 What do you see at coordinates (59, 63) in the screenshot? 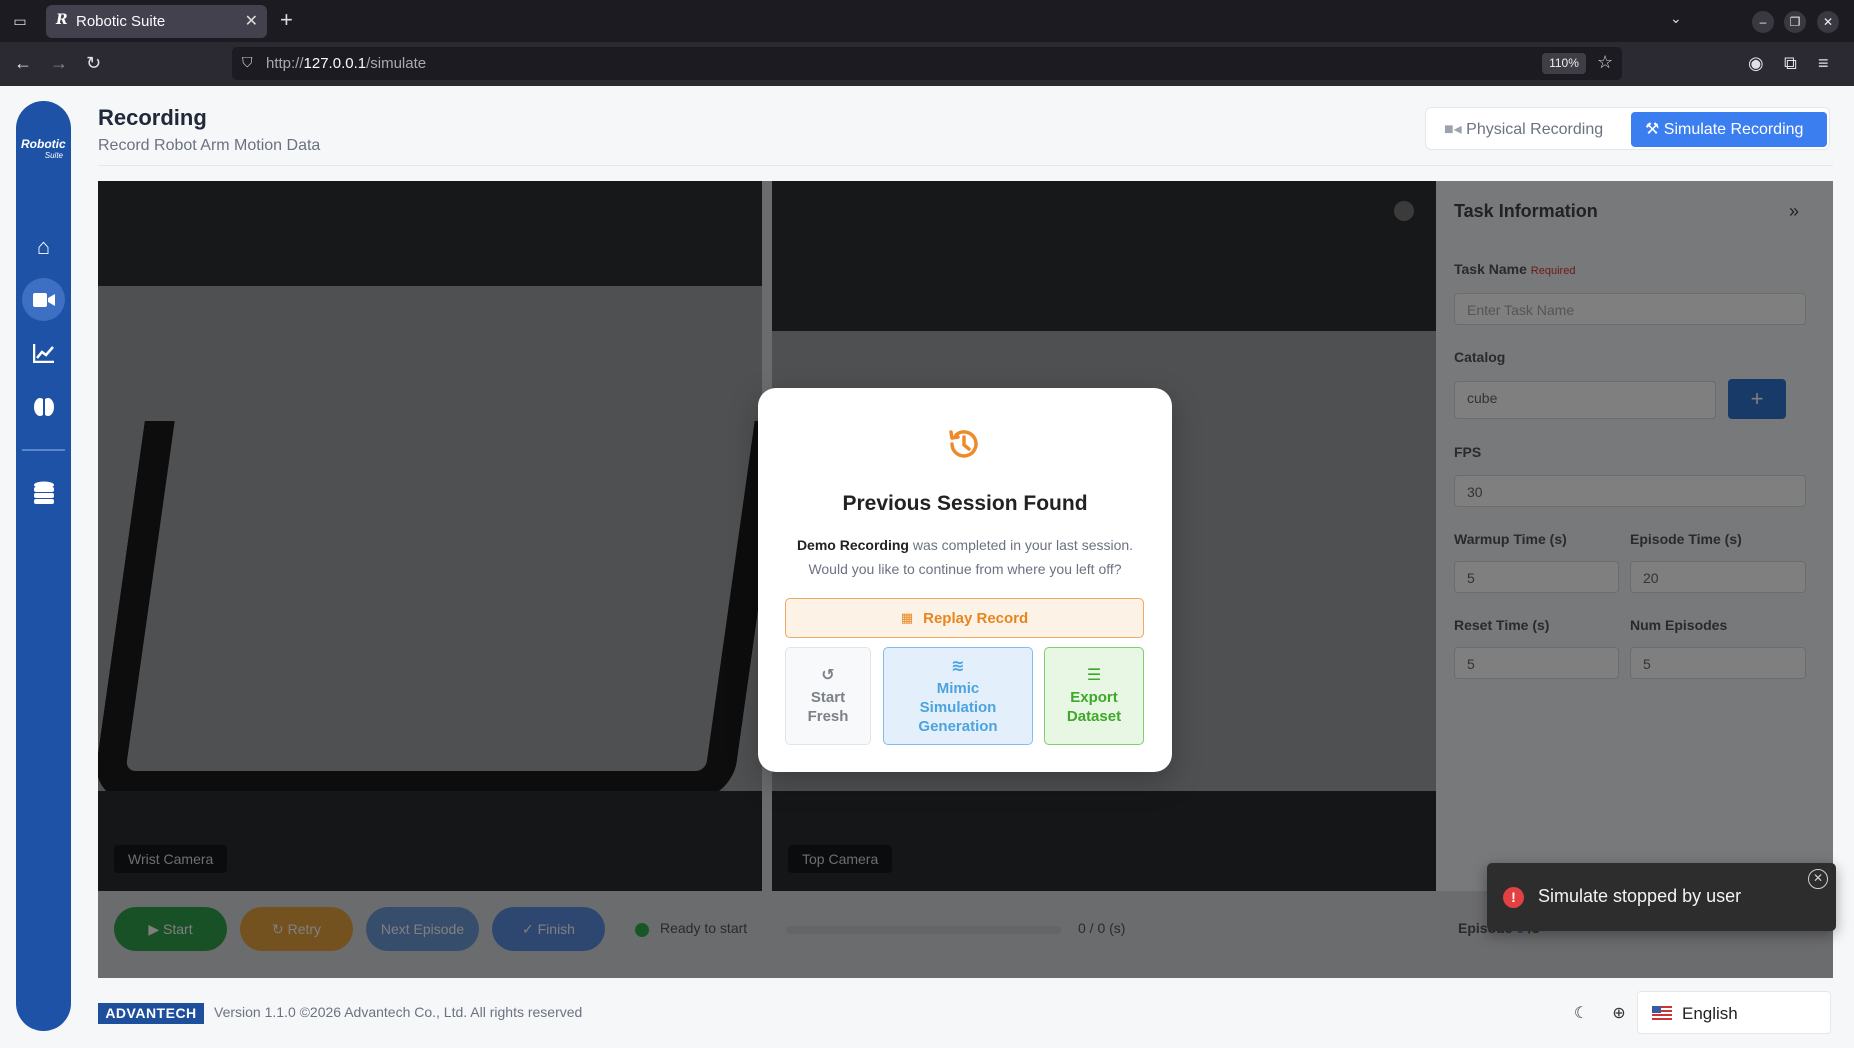
I see `forward-icon: →` at bounding box center [59, 63].